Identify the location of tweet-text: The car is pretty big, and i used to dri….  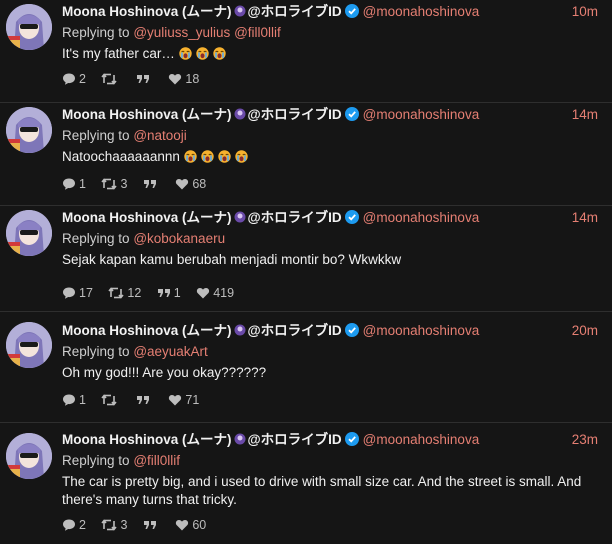
(330, 491).